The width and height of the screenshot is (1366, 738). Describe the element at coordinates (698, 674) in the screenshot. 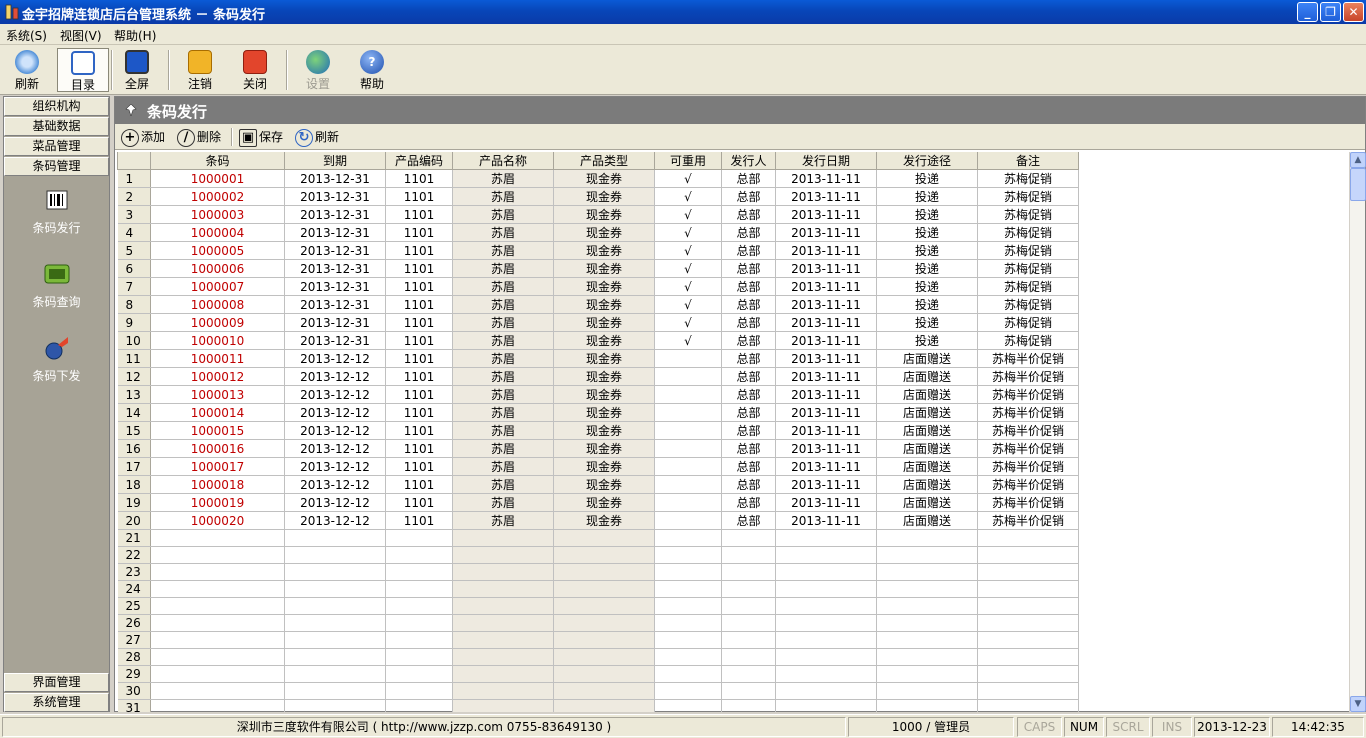

I see `table-row: 29` at that location.